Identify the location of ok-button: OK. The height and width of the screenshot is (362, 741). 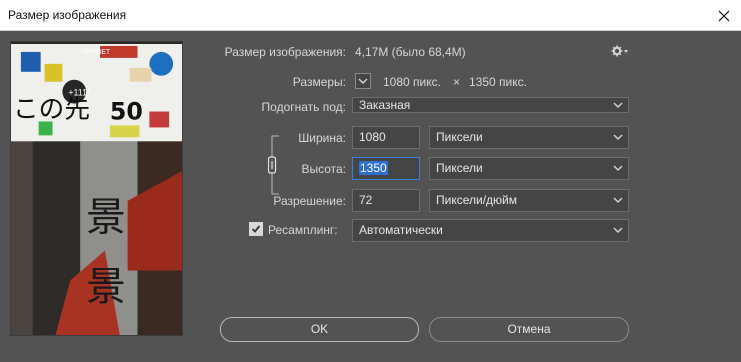
(319, 329).